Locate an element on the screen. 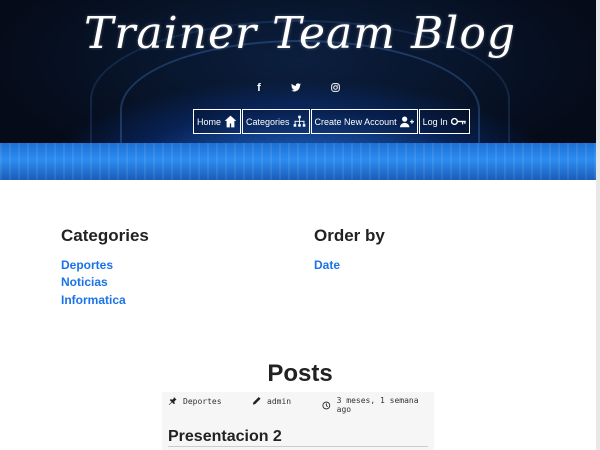 The width and height of the screenshot is (600, 450). post-category-label: Deportes is located at coordinates (202, 401).